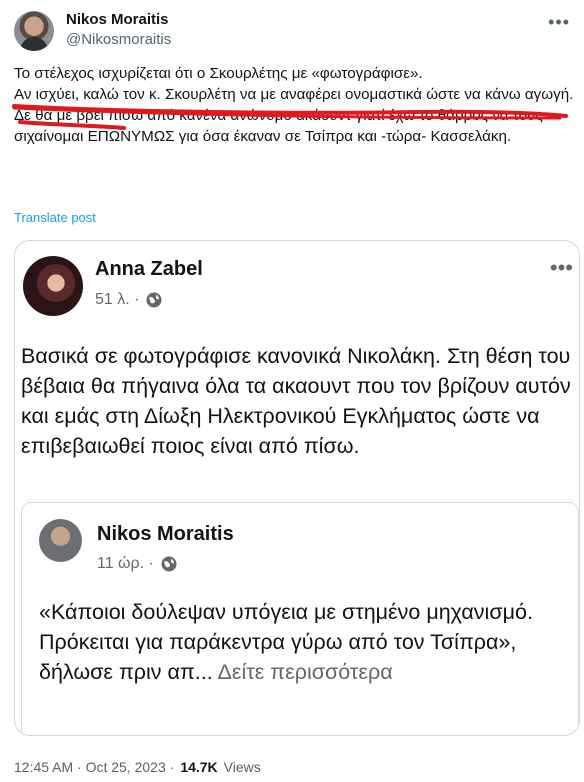  What do you see at coordinates (125, 563) in the screenshot?
I see `shared-post-time: 11 ώρ. ·` at bounding box center [125, 563].